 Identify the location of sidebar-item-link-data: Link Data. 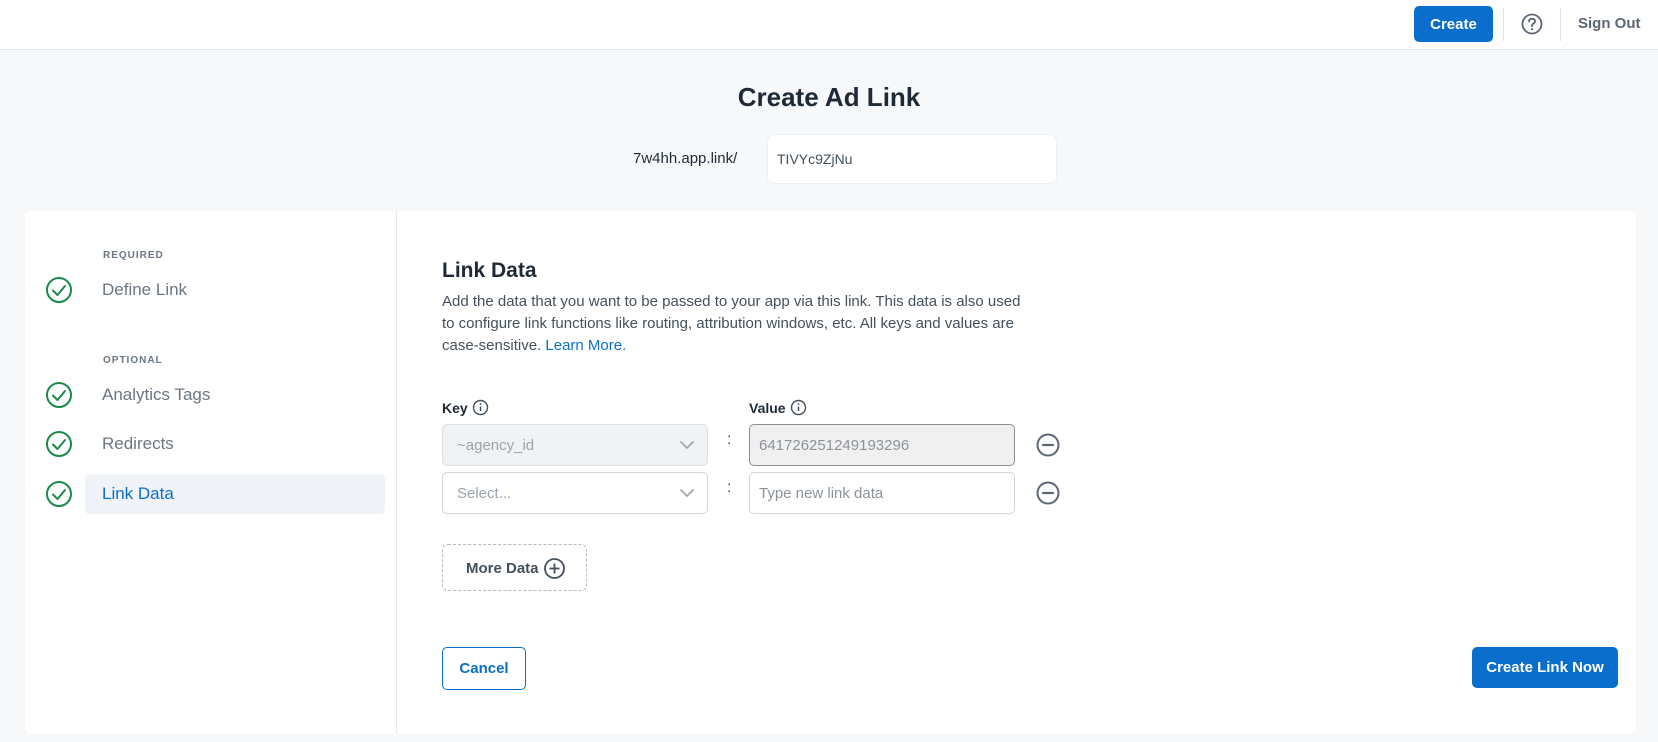
(215, 494).